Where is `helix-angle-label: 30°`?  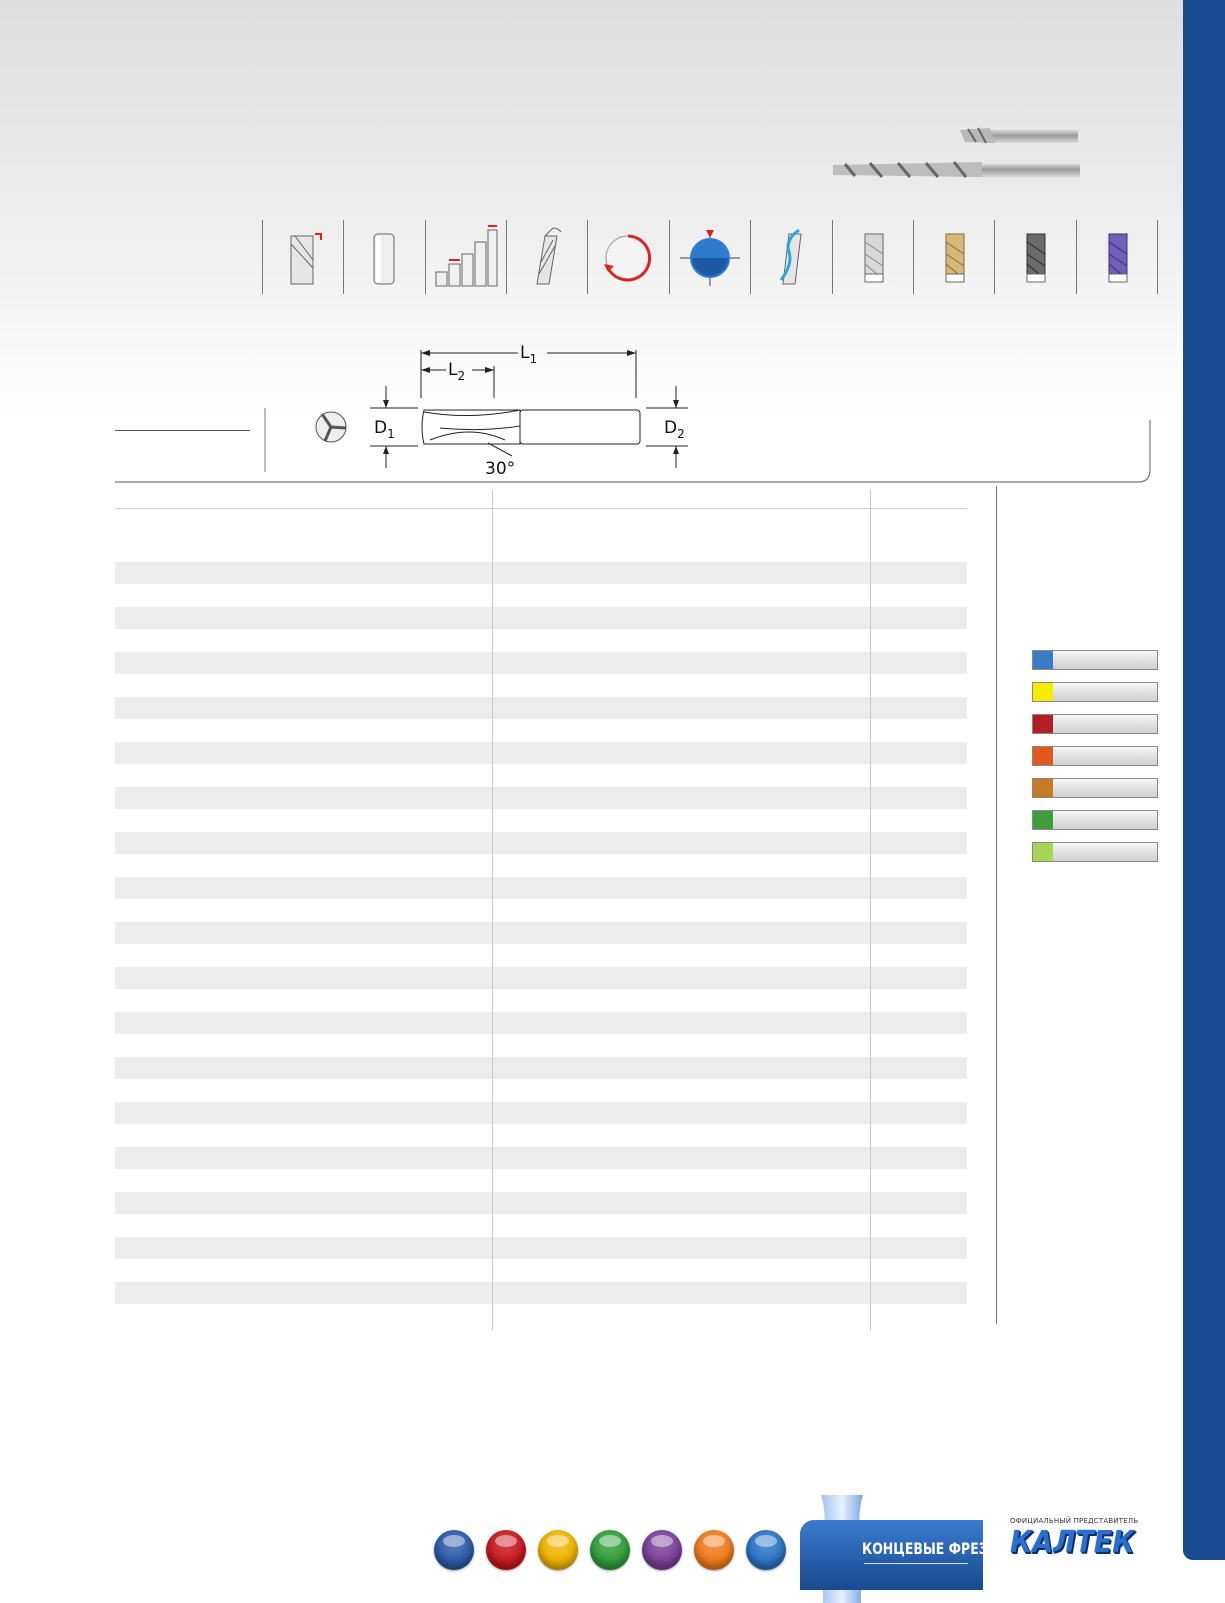
helix-angle-label: 30° is located at coordinates (500, 469).